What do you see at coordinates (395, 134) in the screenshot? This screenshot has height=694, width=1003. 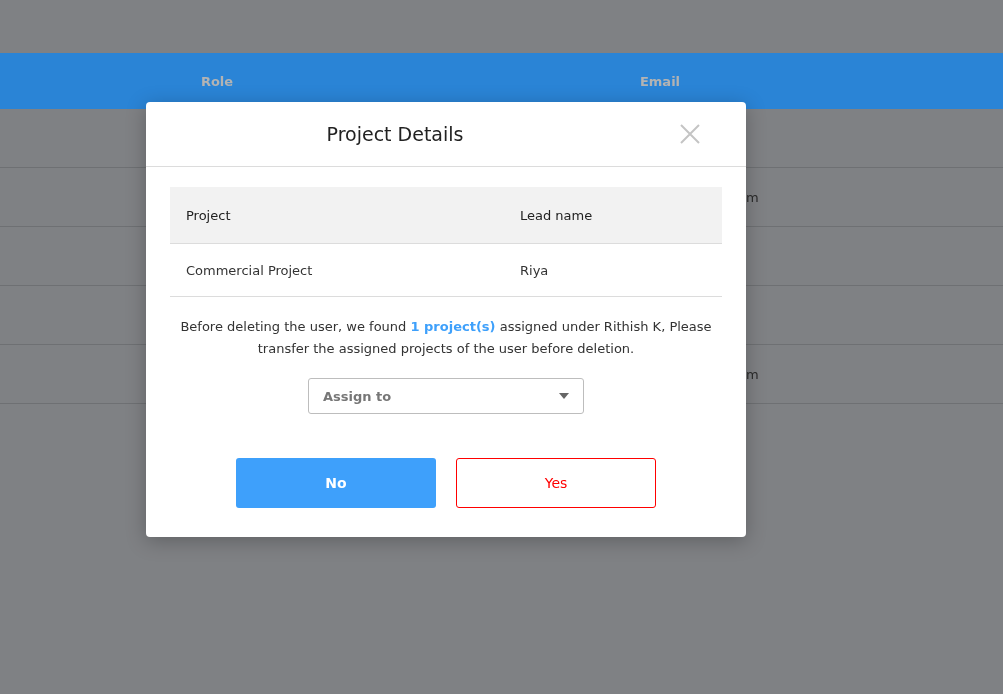 I see `dialog-title: Project Details` at bounding box center [395, 134].